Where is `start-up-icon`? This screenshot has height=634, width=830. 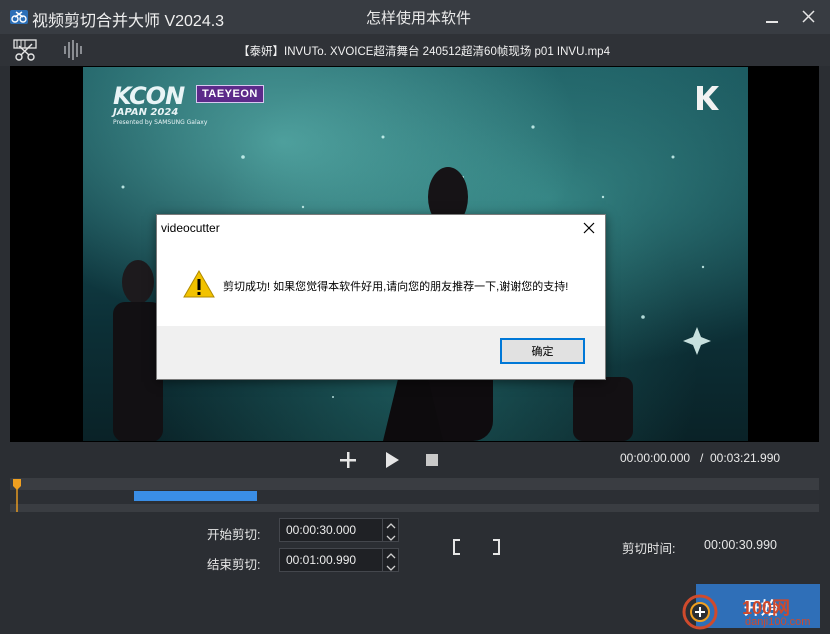 start-up-icon is located at coordinates (391, 524).